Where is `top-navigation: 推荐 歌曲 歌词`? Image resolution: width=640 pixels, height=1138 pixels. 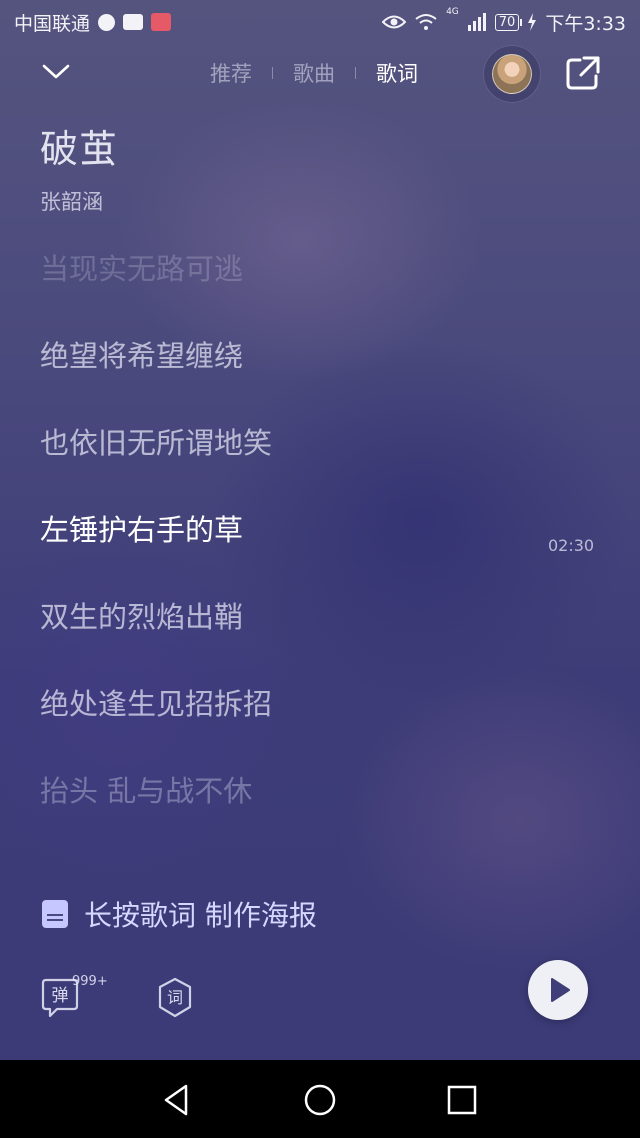
top-navigation: 推荐 歌曲 歌词 is located at coordinates (320, 74).